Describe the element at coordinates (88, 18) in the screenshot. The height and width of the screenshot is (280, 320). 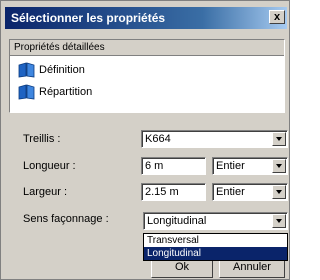
I see `window-title: Sélectionner les propriétés` at that location.